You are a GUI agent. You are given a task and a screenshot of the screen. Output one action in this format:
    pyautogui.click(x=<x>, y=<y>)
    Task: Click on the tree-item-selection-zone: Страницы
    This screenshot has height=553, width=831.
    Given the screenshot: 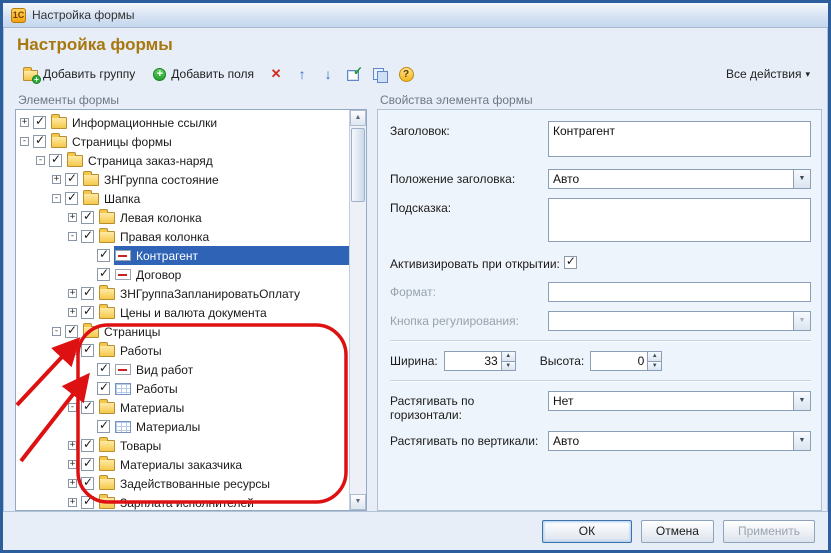 What is the action you would take?
    pyautogui.click(x=215, y=331)
    